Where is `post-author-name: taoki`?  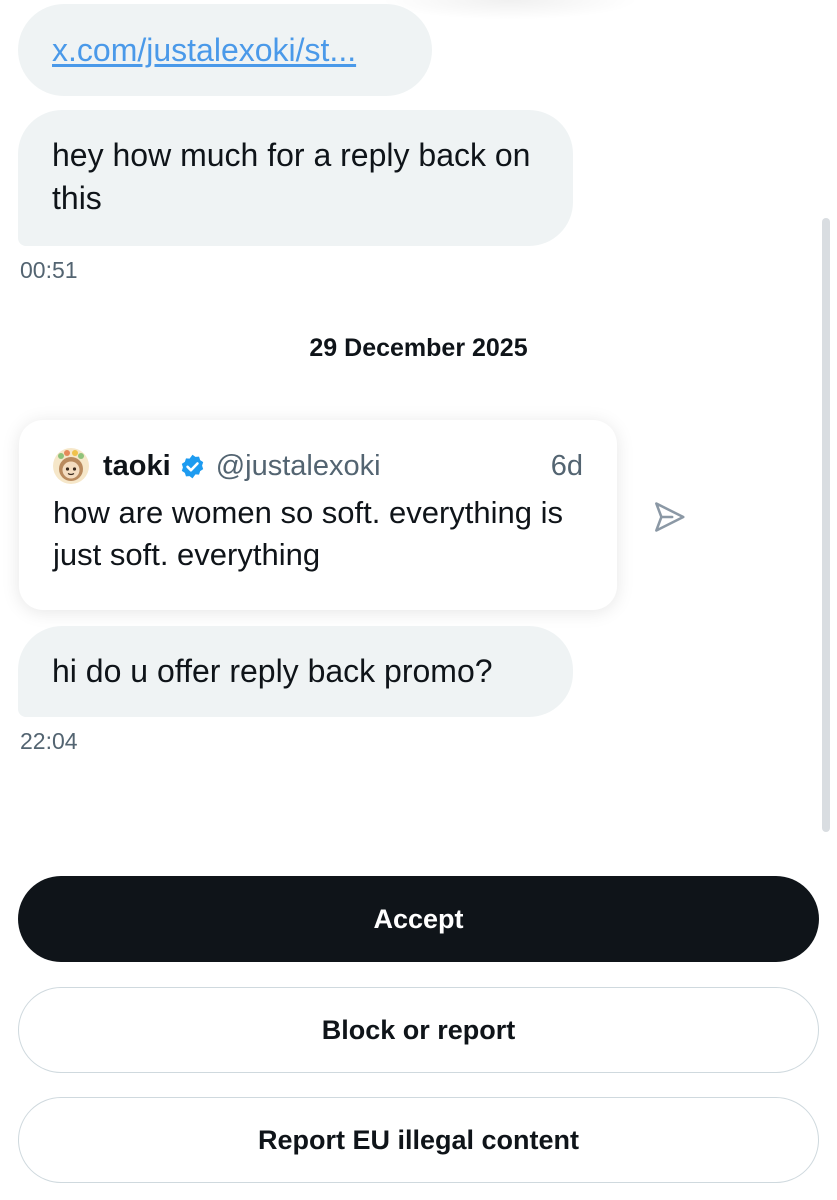
post-author-name: taoki is located at coordinates (137, 466).